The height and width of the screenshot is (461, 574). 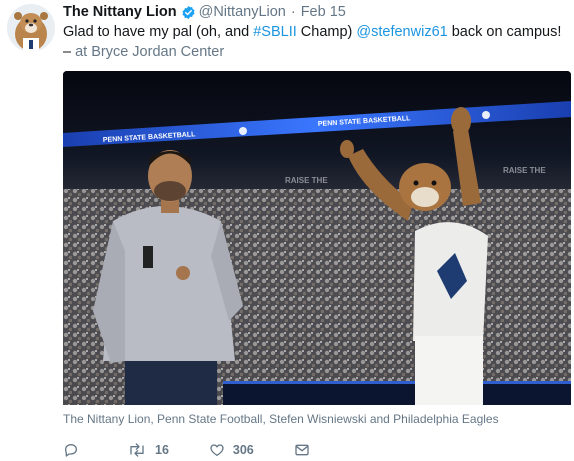 I want to click on tweet-text-part: Champ), so click(x=326, y=32).